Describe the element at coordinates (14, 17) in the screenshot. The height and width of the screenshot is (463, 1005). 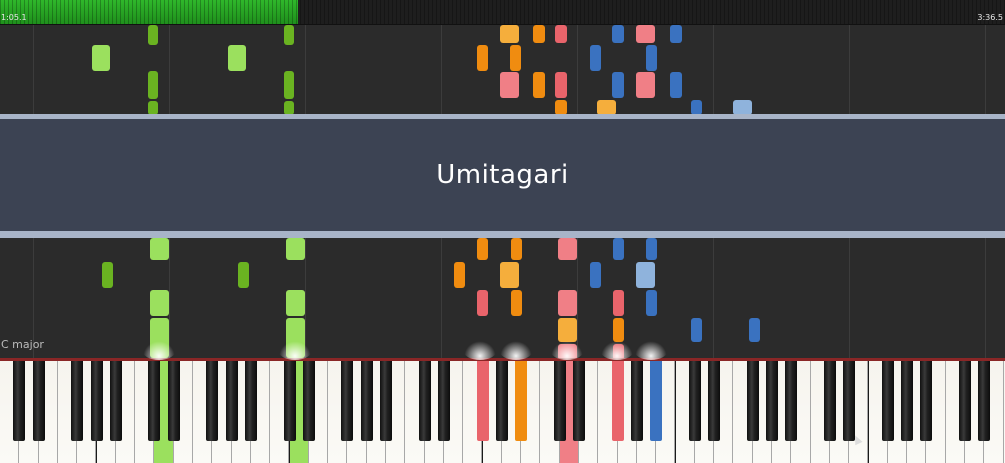
I see `elapsed-time: 1:05.1` at that location.